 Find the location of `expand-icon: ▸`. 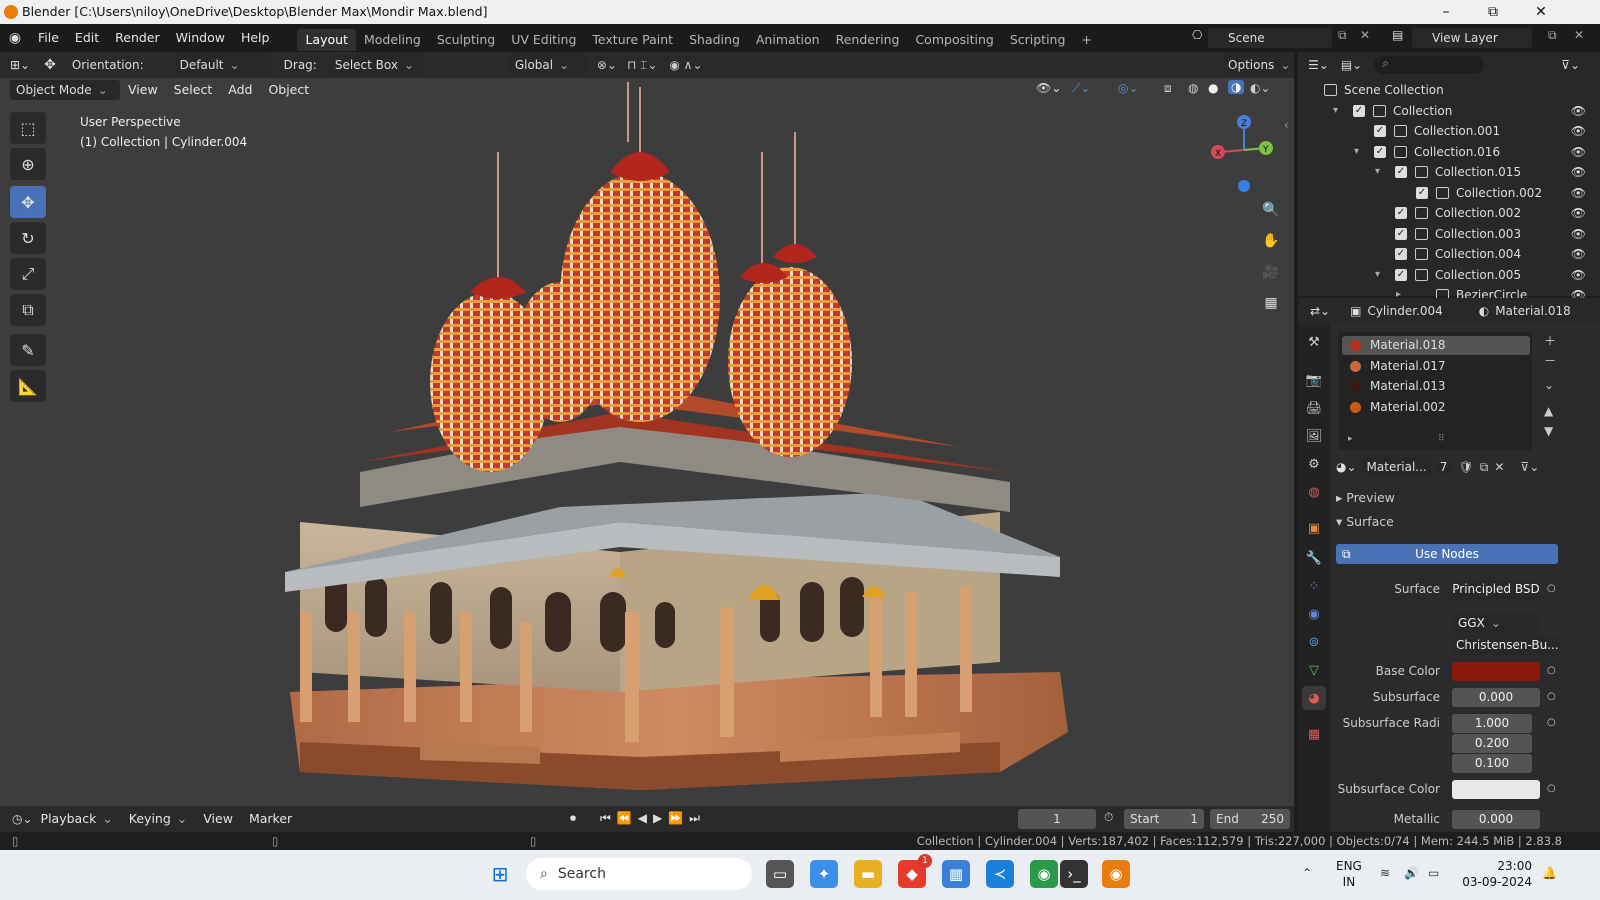

expand-icon: ▸ is located at coordinates (1350, 439).